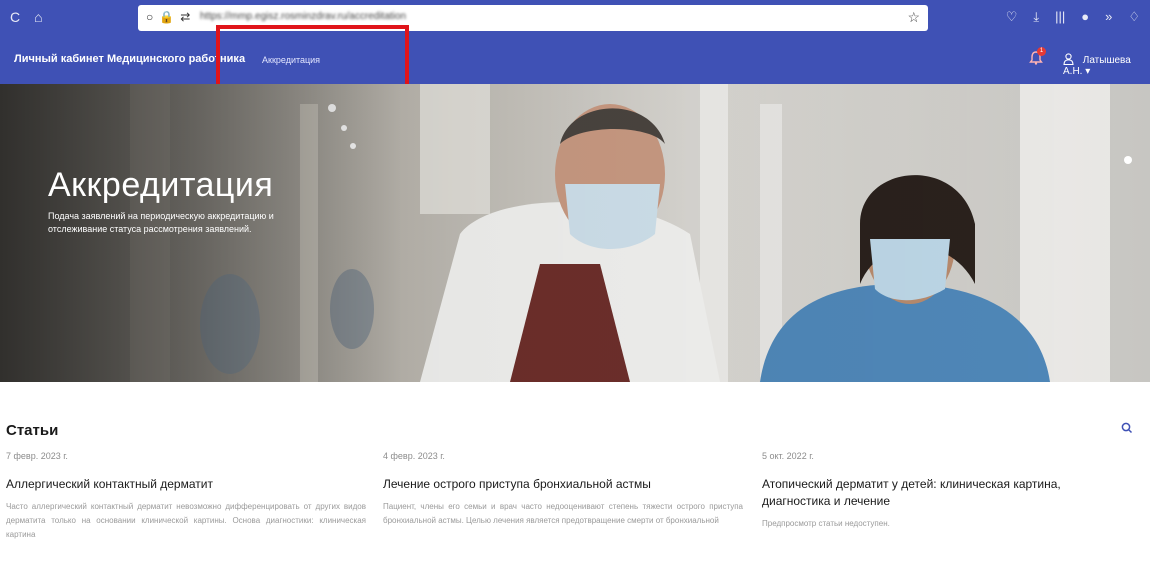 This screenshot has width=1150, height=562. Describe the element at coordinates (1041, 51) in the screenshot. I see `notification-badge: 1` at that location.